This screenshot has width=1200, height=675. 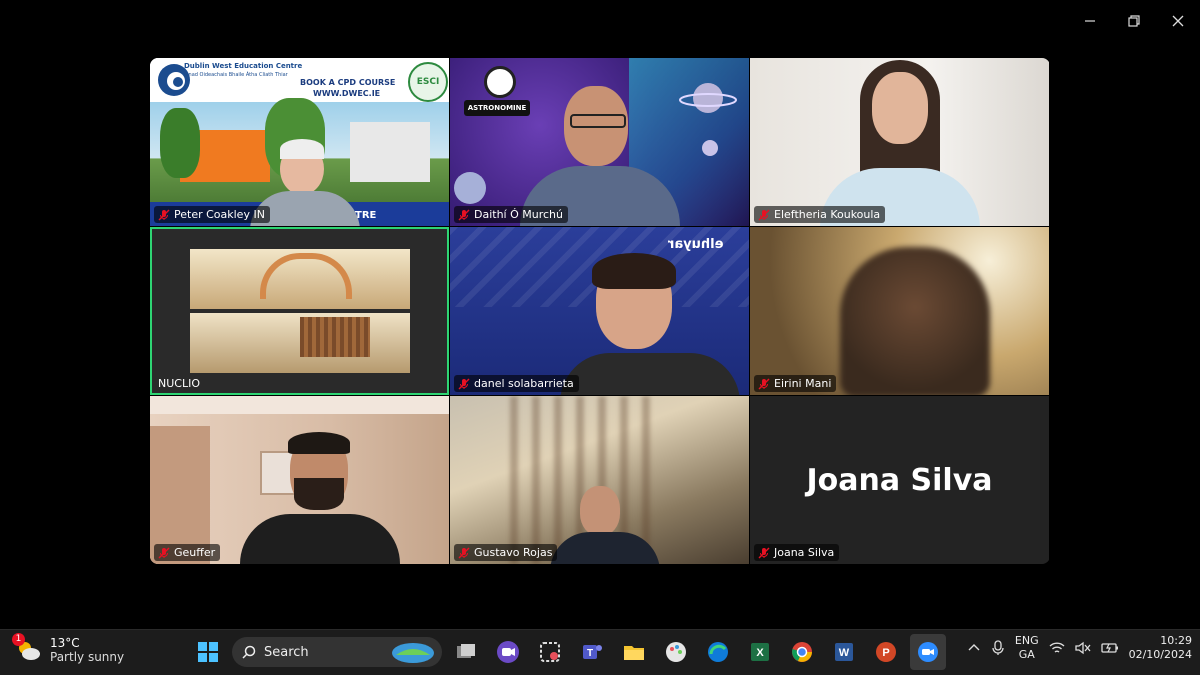 What do you see at coordinates (366, 215) in the screenshot?
I see `banner-tail: TRE` at bounding box center [366, 215].